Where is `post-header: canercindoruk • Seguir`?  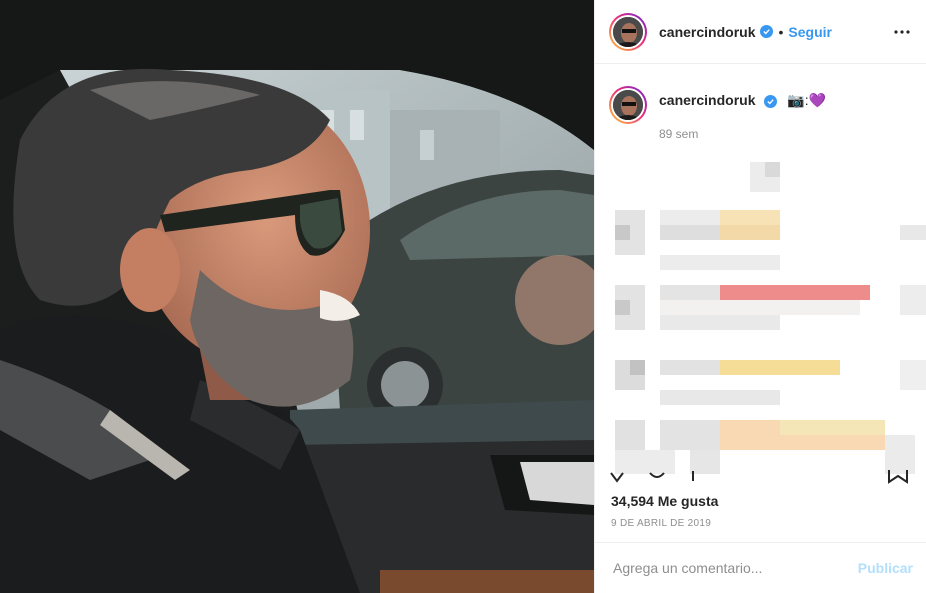 post-header: canercindoruk • Seguir is located at coordinates (760, 32).